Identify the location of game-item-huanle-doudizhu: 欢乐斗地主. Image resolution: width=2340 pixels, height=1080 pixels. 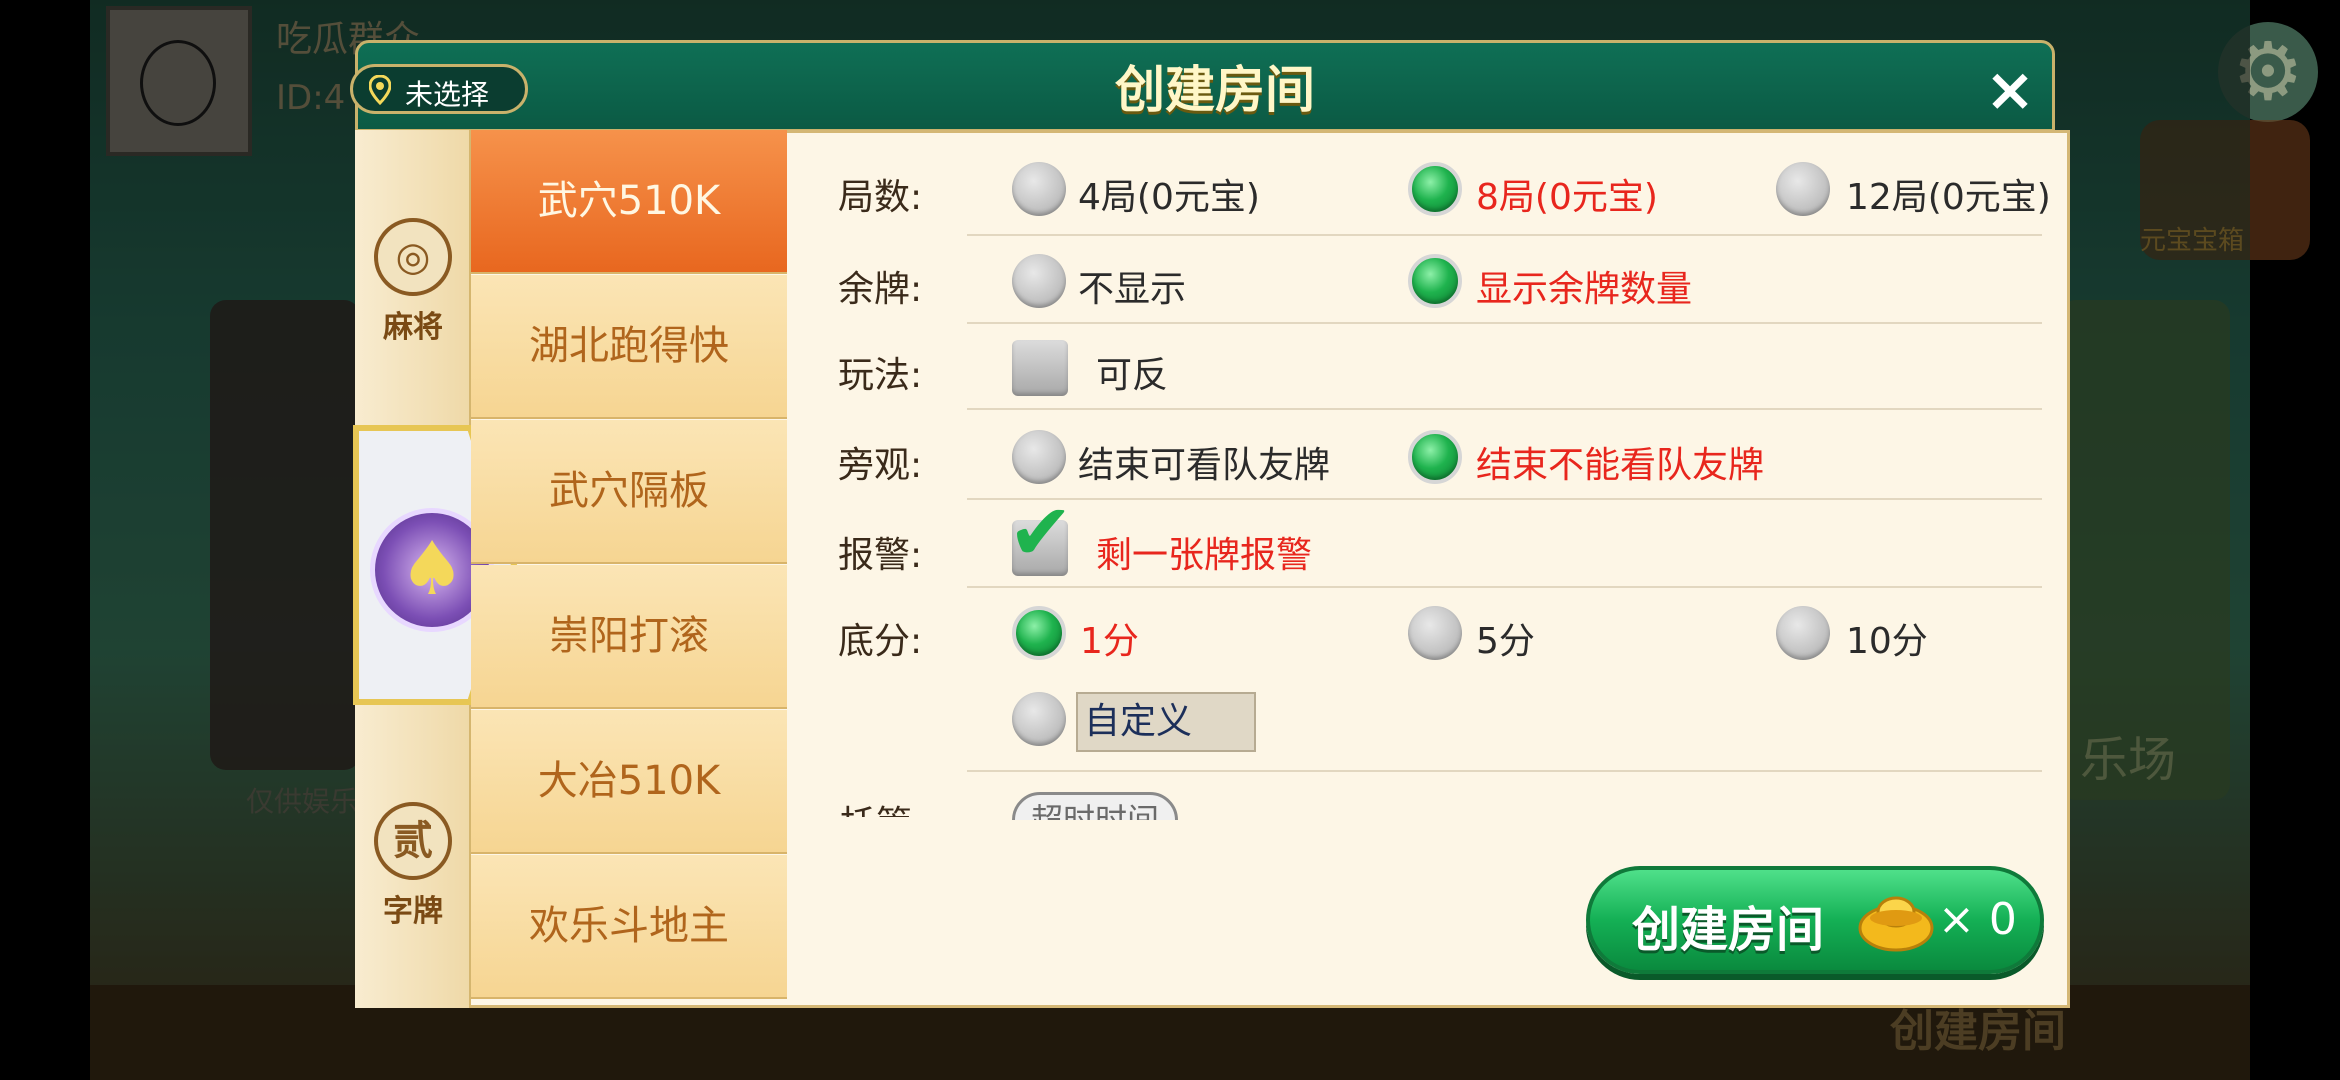
(629, 927).